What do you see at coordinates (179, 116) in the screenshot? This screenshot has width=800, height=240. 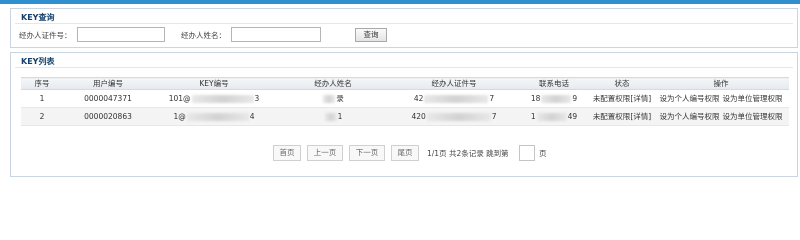 I see `key-no-prefix: 1@` at bounding box center [179, 116].